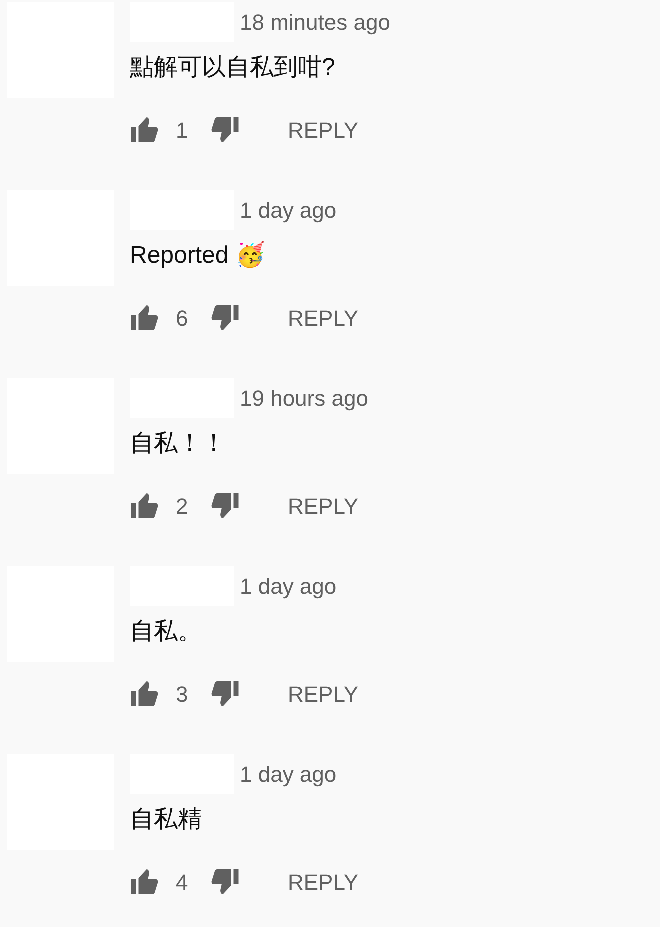  I want to click on comment-text: 自私。, so click(166, 632).